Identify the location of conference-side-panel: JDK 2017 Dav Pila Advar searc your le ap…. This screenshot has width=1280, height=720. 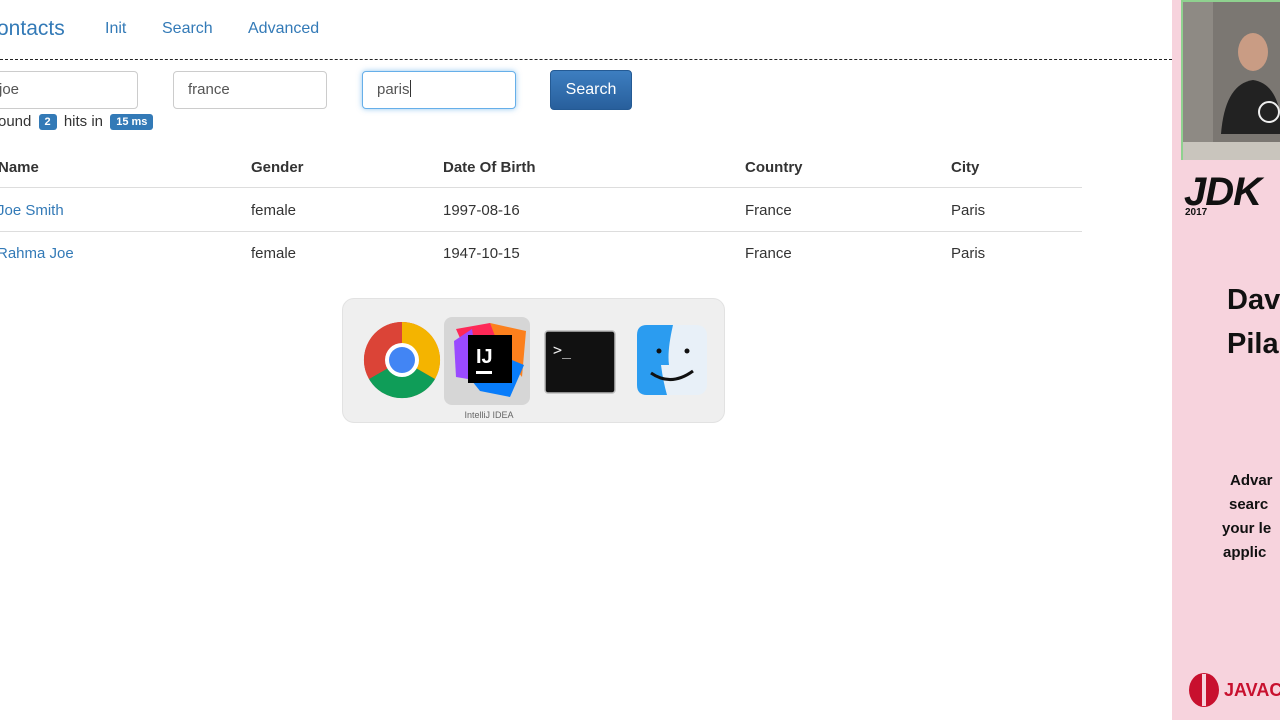
(1226, 360).